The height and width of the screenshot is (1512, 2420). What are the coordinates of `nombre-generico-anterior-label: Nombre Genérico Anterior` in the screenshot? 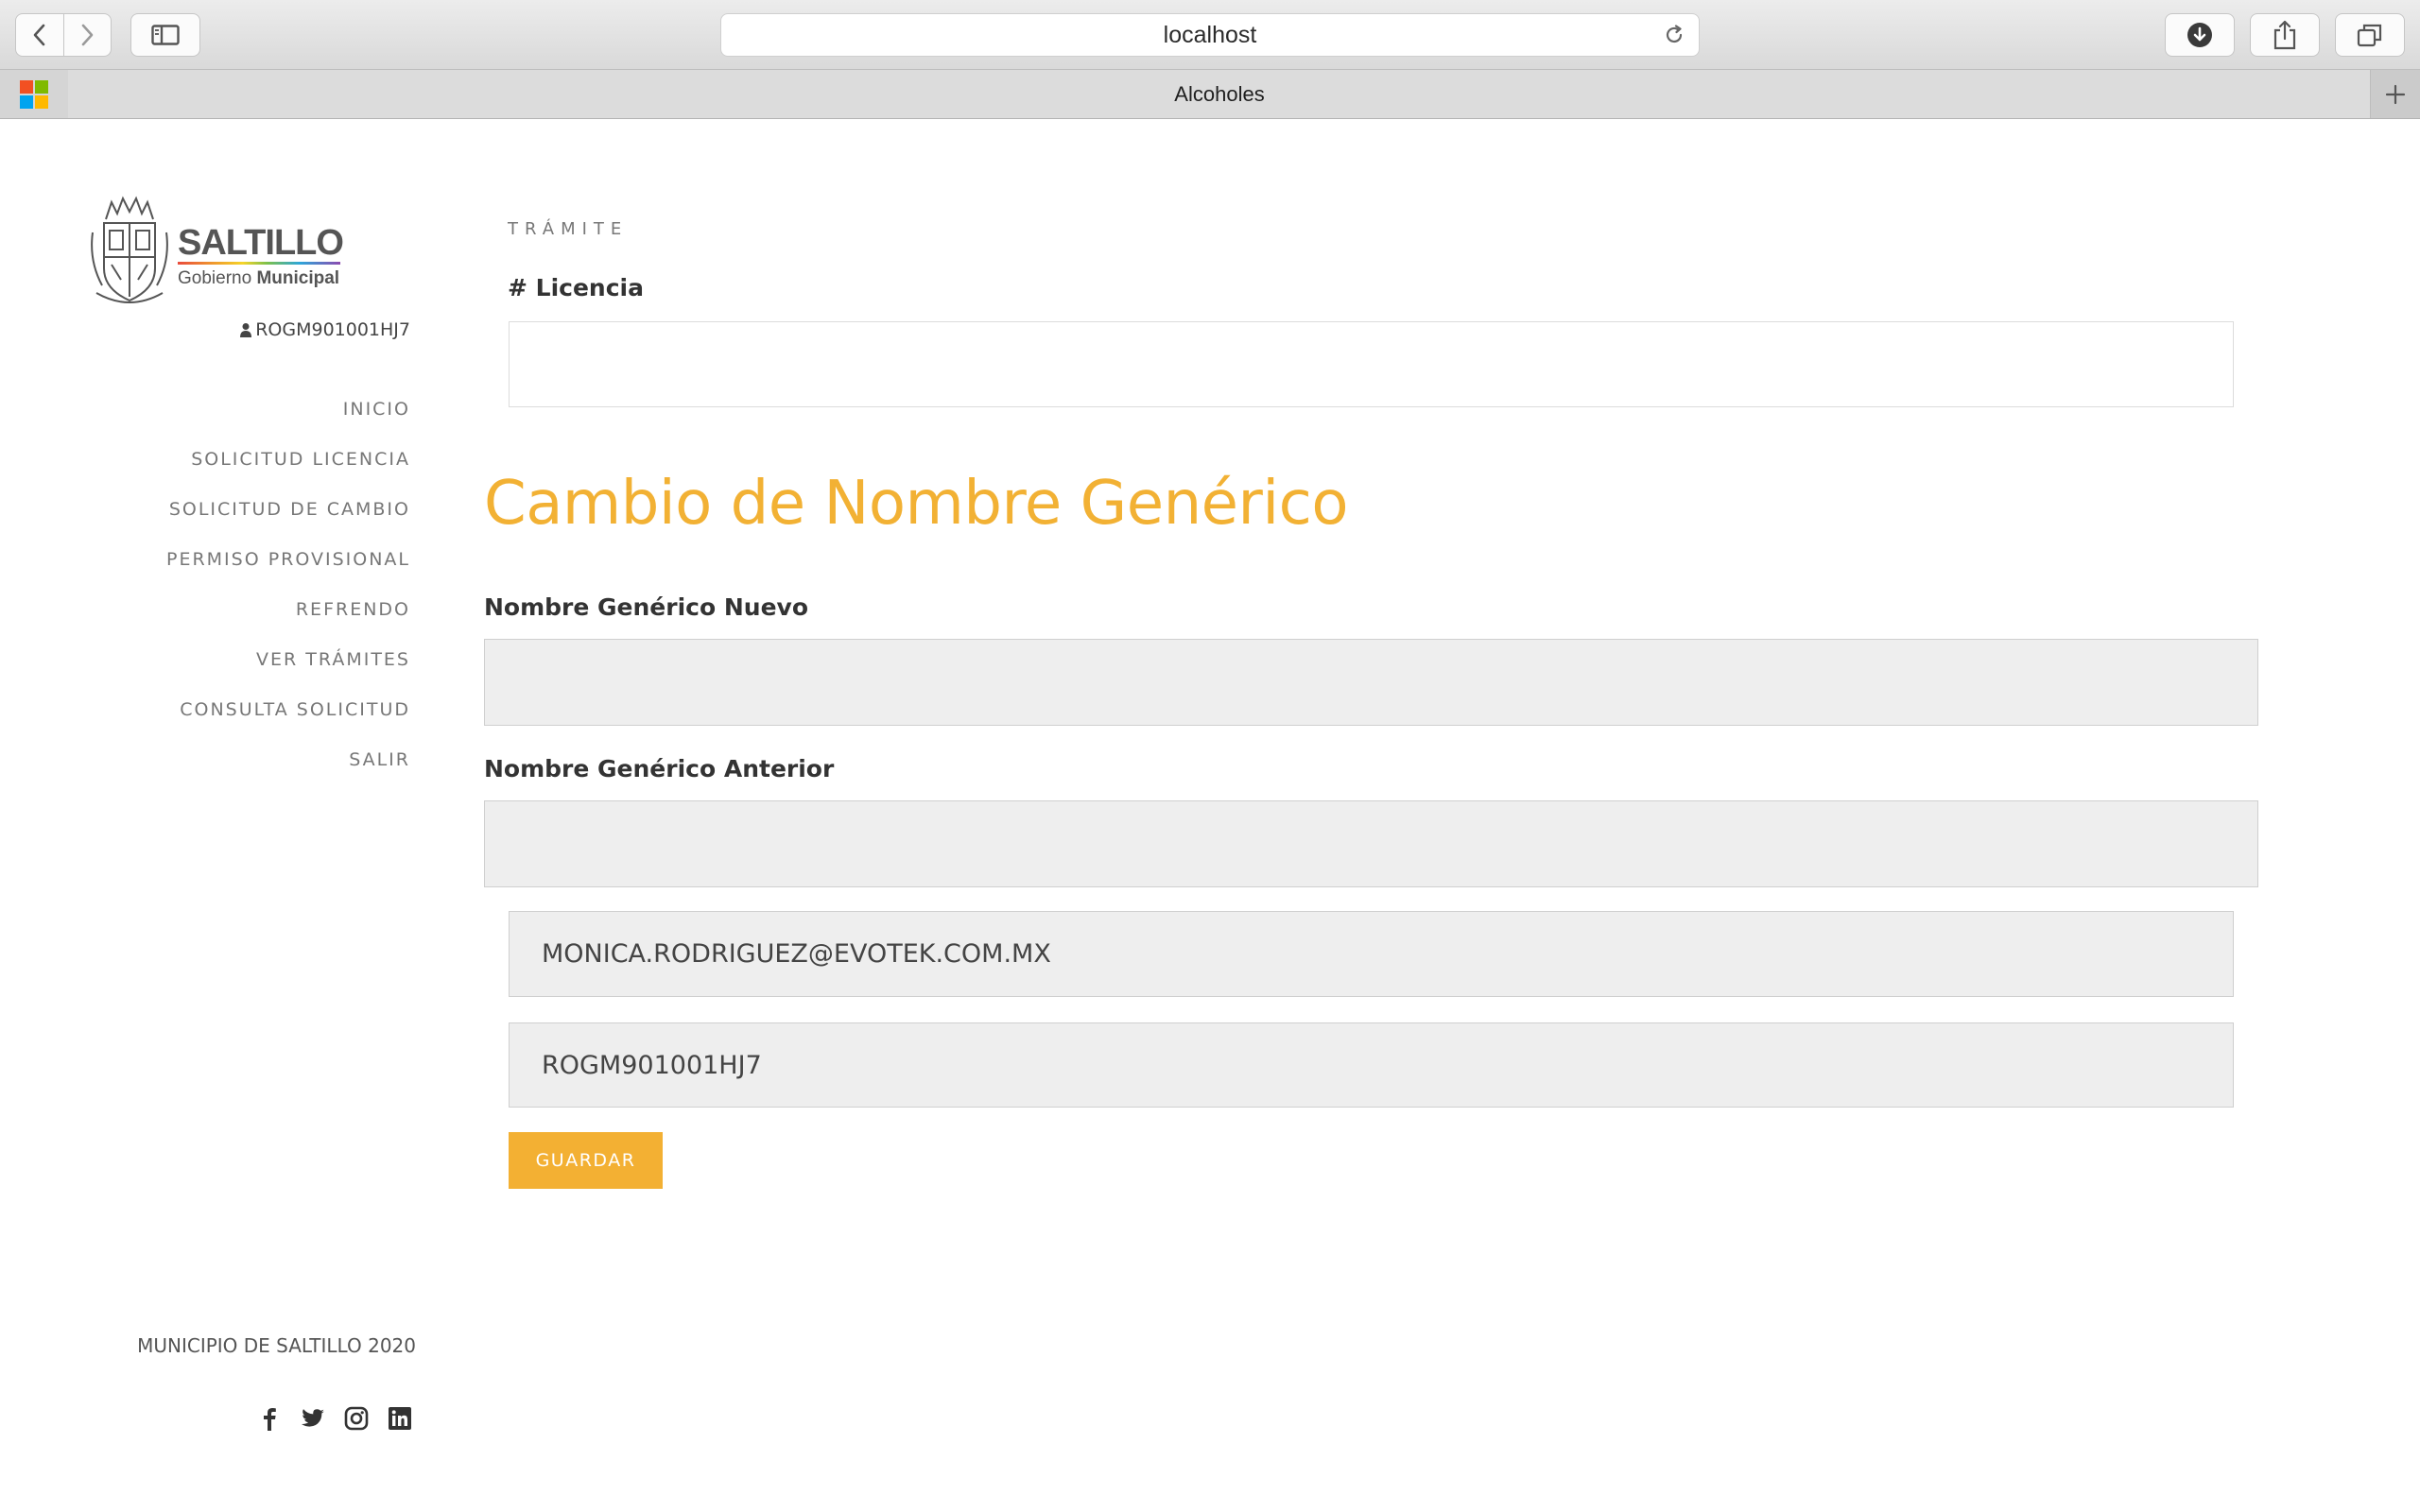 It's located at (659, 768).